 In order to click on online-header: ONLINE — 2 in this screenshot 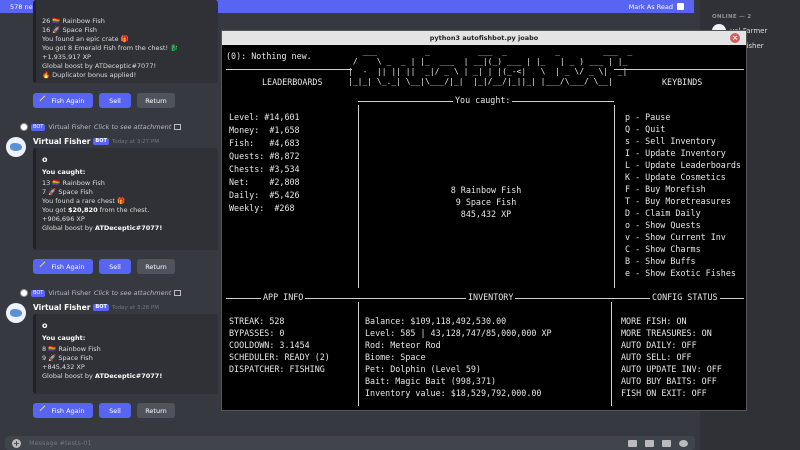, I will do `click(732, 17)`.